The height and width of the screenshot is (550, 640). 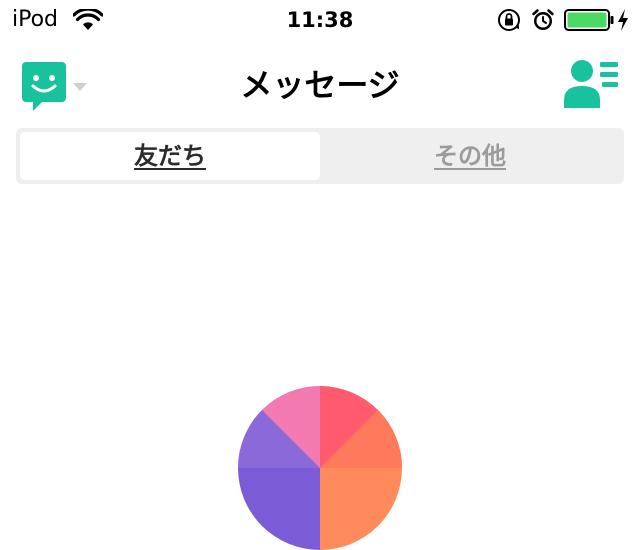 I want to click on page-title: メッセージ, so click(x=320, y=85).